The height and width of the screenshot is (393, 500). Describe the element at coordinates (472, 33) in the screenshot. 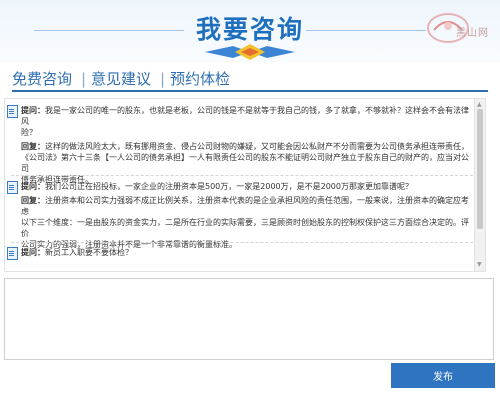

I see `logo-text: 黑山网` at that location.